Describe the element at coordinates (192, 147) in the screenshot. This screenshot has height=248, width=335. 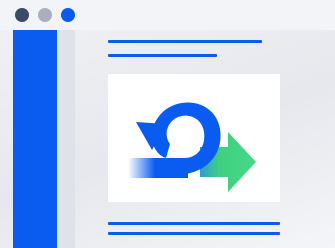
I see `loop-arrow-icon` at that location.